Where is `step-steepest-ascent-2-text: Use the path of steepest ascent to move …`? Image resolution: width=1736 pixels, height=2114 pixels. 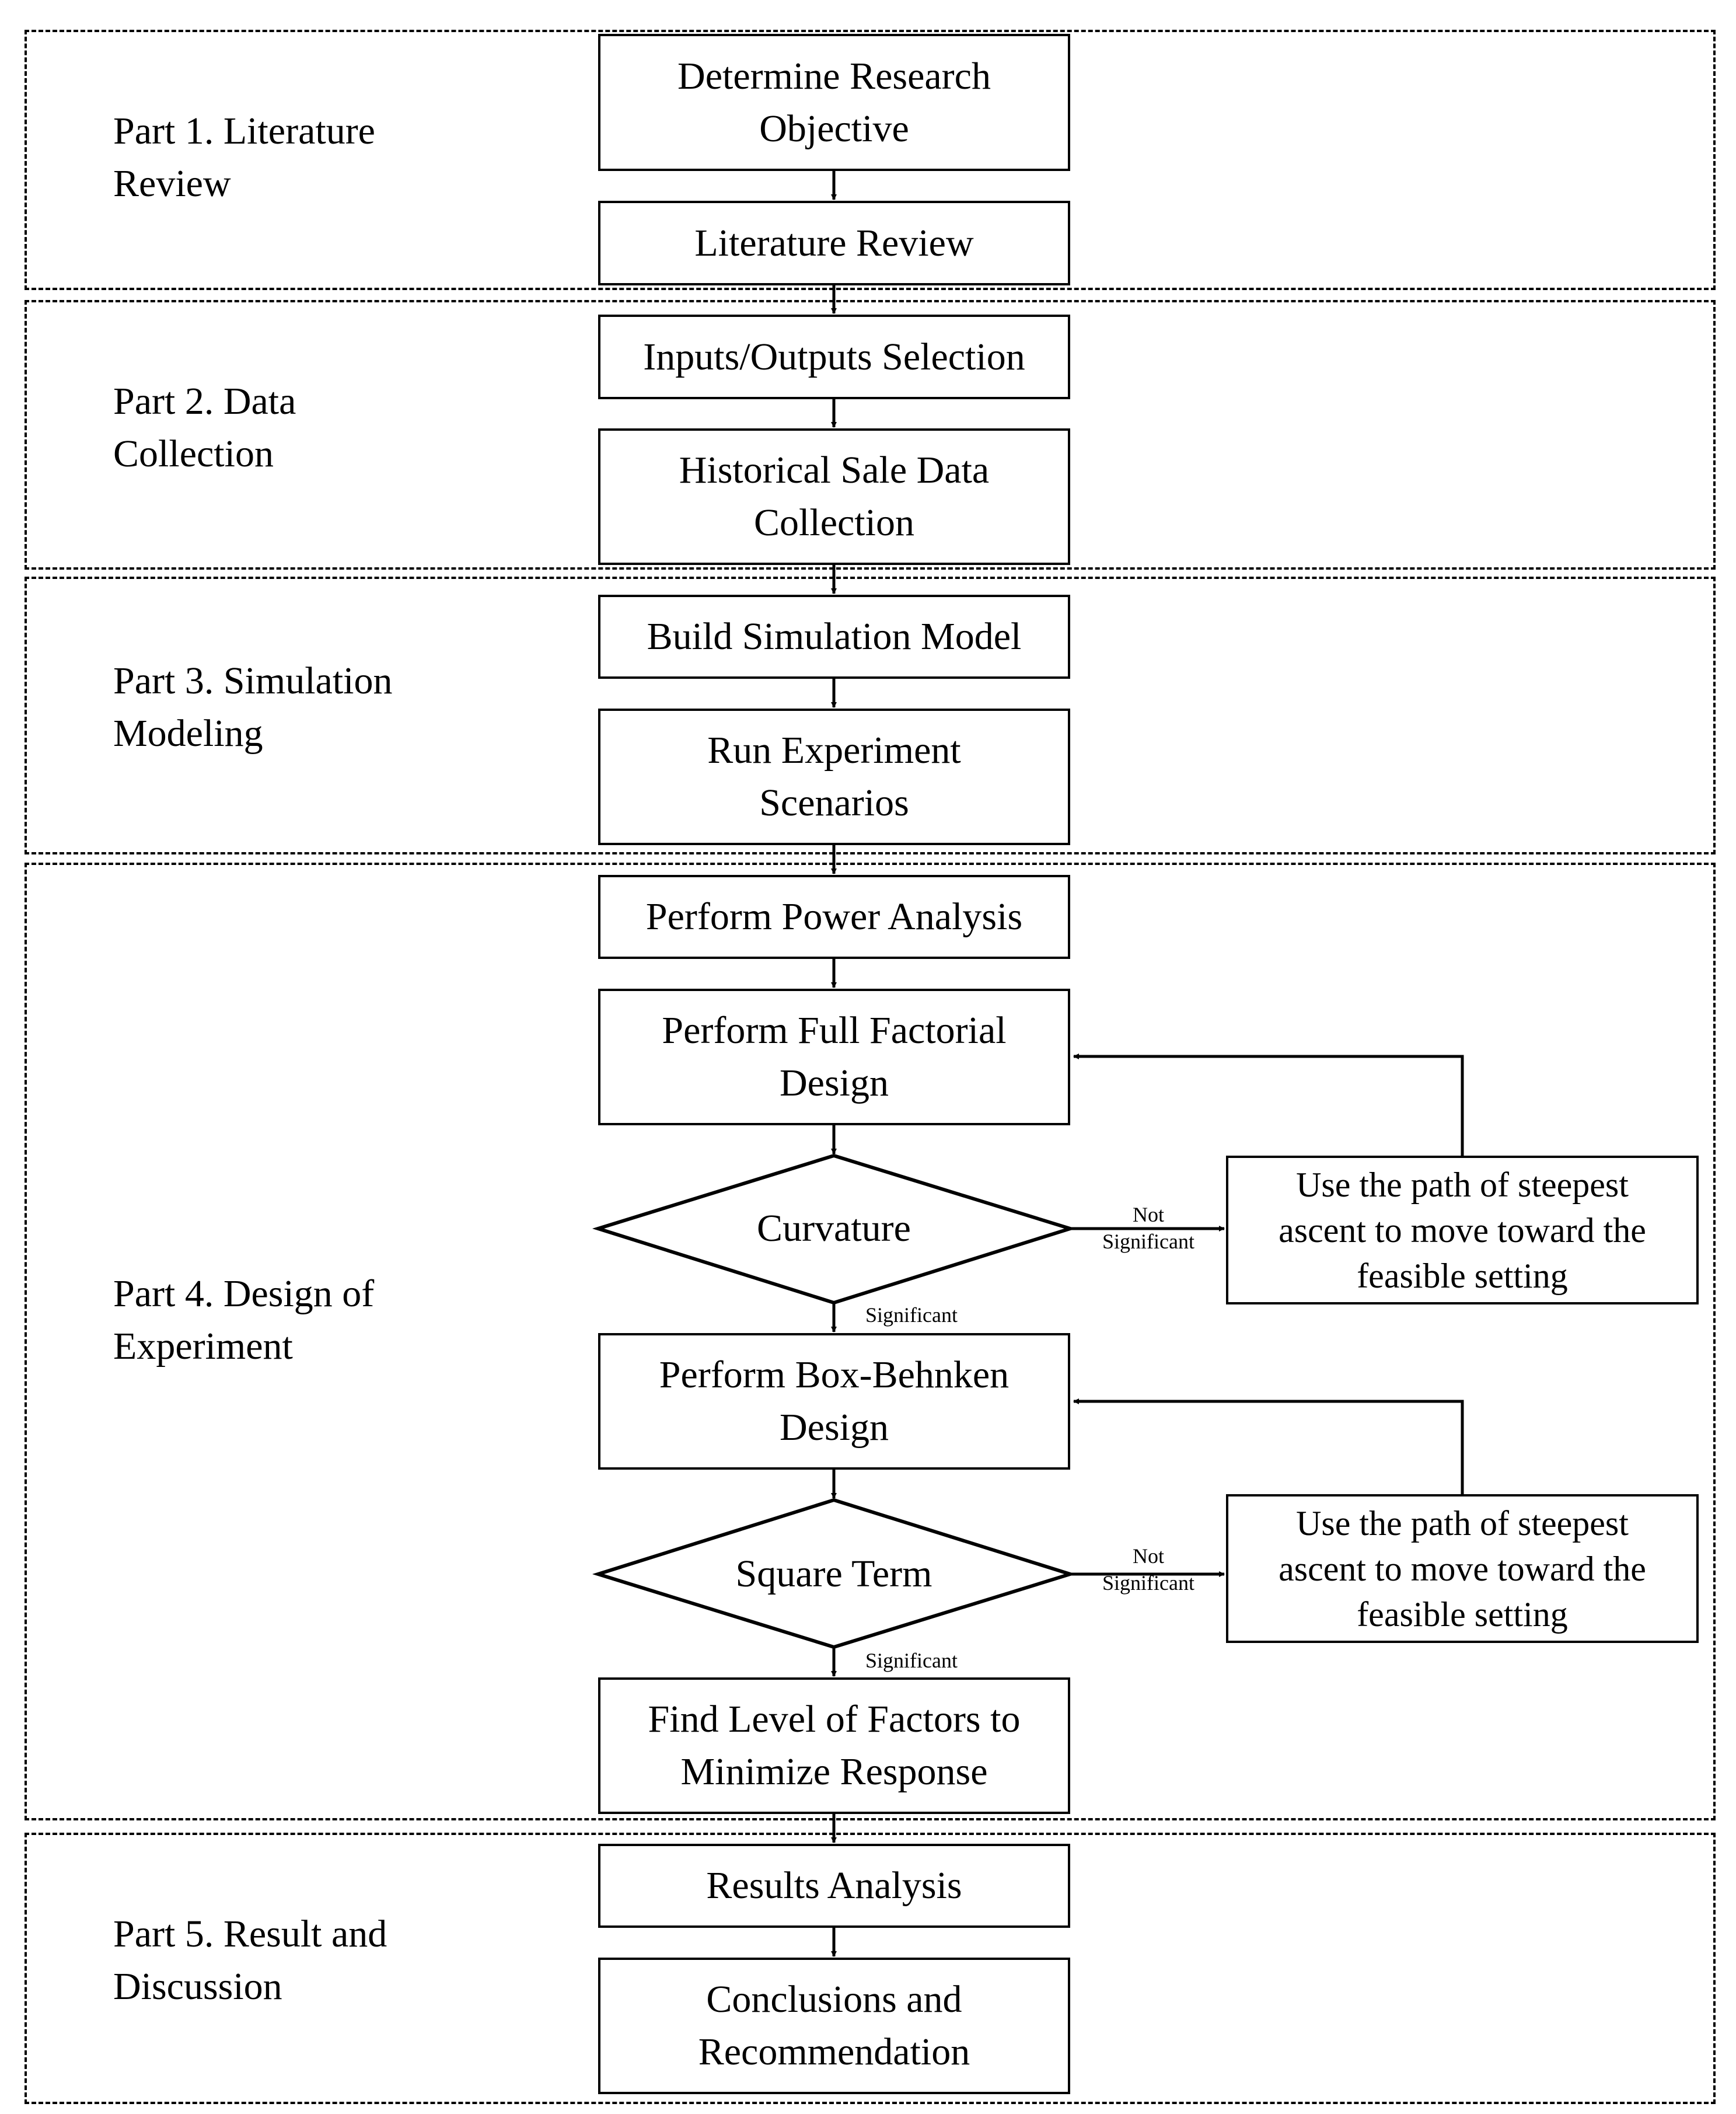
step-steepest-ascent-2-text: Use the path of steepest ascent to move … is located at coordinates (1462, 1568).